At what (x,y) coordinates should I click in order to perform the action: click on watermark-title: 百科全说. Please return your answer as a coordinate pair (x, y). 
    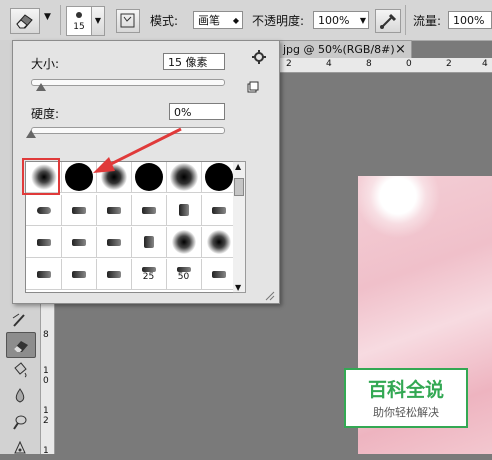
    Looking at the image, I should click on (405, 390).